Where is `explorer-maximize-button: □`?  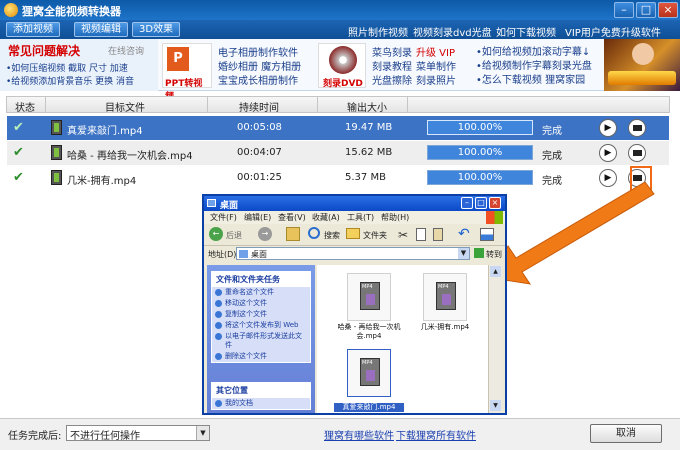 explorer-maximize-button: □ is located at coordinates (481, 203).